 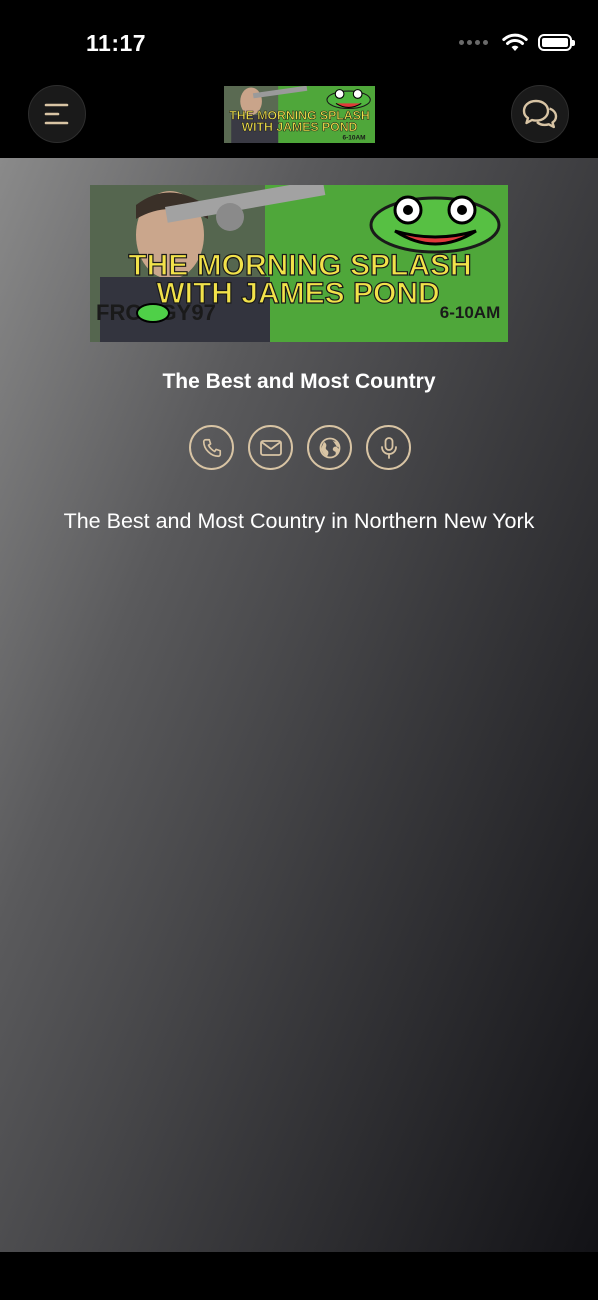 I want to click on website-button, so click(x=329, y=447).